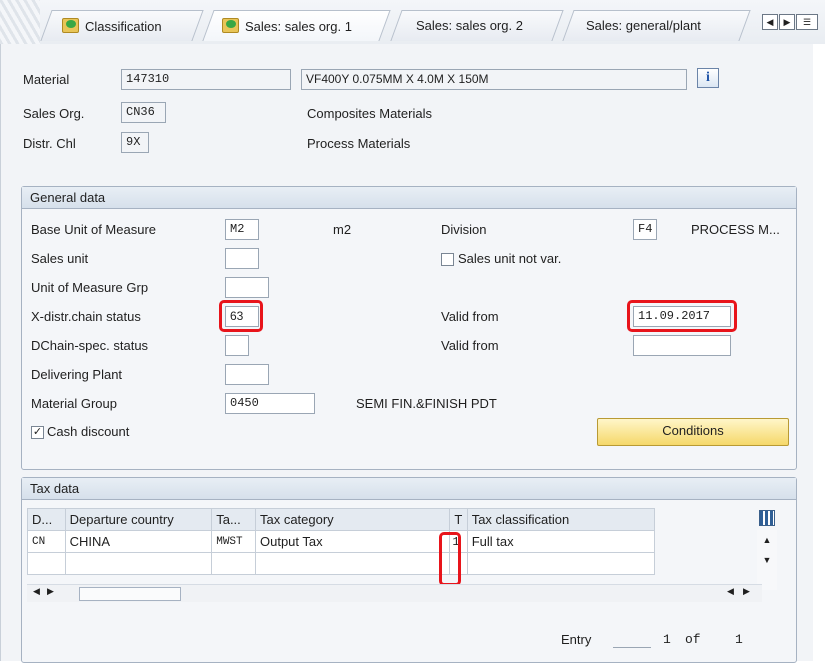 The width and height of the screenshot is (825, 663). Describe the element at coordinates (369, 113) in the screenshot. I see `sales-org-description: Composites Materials` at that location.